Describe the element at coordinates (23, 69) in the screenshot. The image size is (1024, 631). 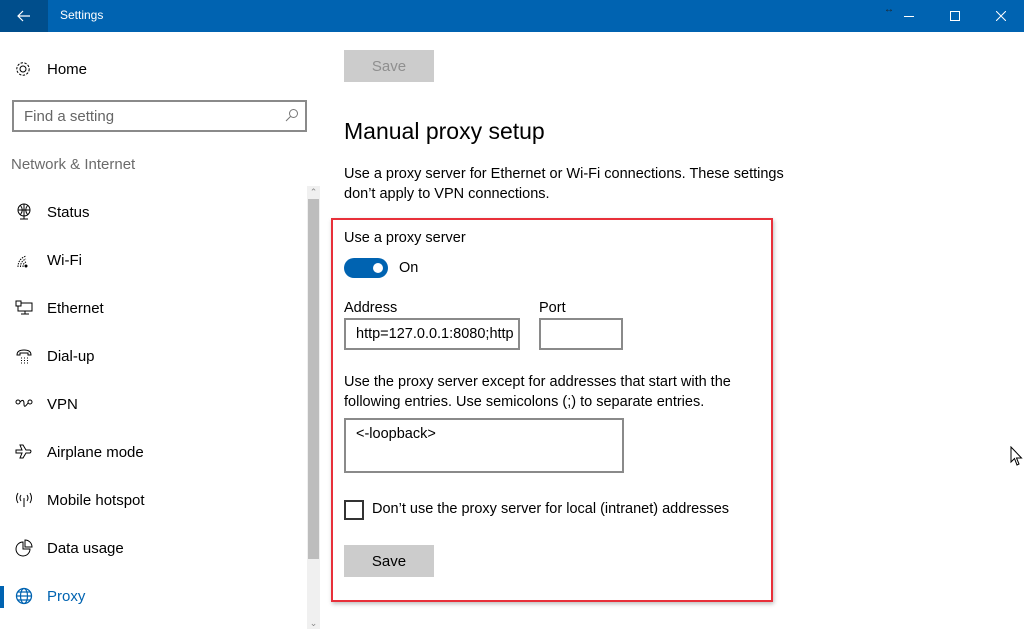
I see `gear-icon` at that location.